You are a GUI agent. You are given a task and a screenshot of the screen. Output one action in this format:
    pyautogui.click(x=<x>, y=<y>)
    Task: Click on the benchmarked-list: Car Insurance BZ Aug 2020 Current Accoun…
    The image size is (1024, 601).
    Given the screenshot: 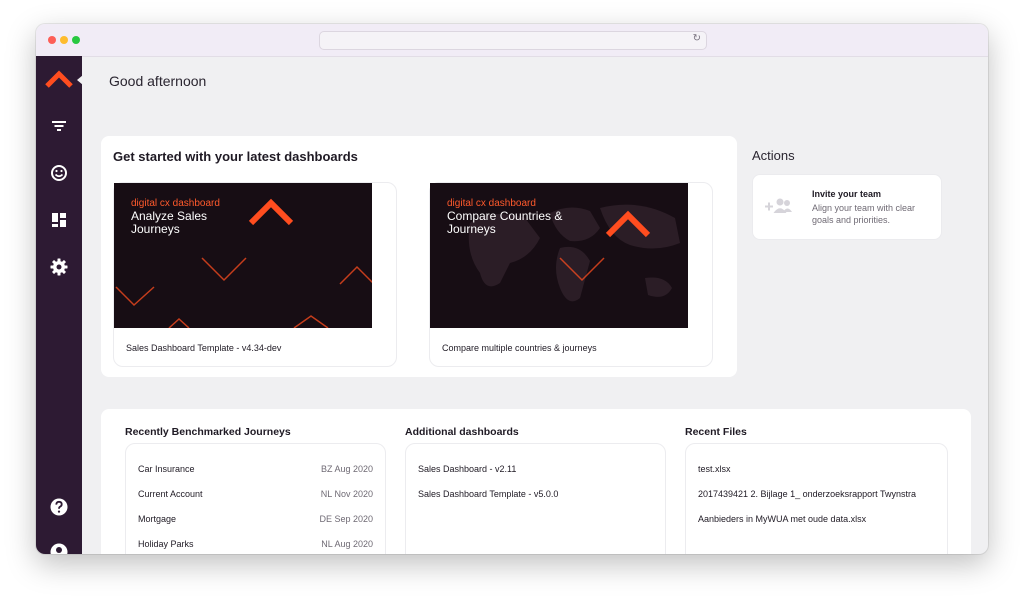 What is the action you would take?
    pyautogui.click(x=255, y=498)
    